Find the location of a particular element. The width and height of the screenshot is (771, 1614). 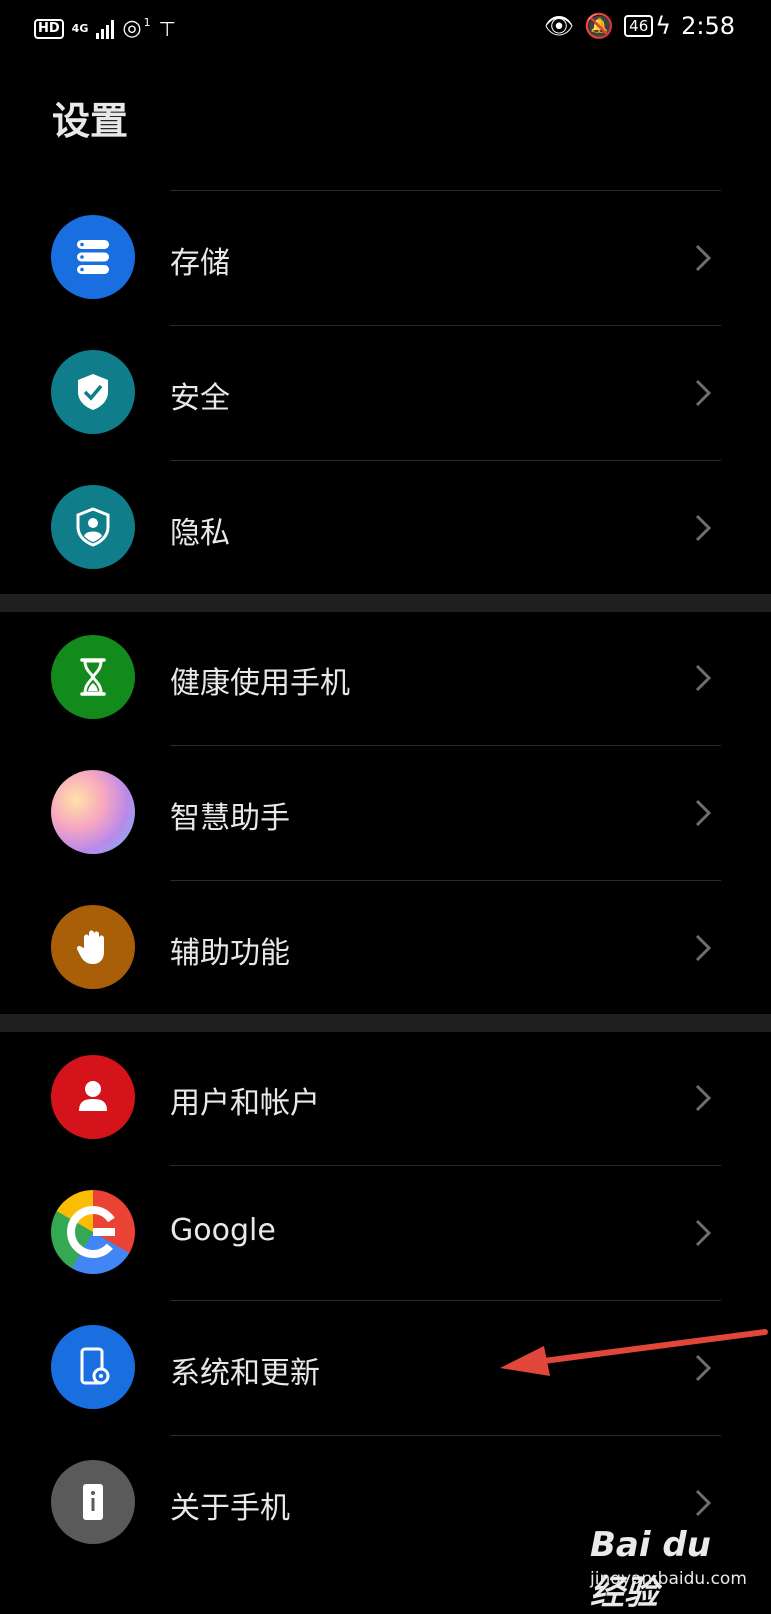

hd-badge: HD is located at coordinates (49, 28).